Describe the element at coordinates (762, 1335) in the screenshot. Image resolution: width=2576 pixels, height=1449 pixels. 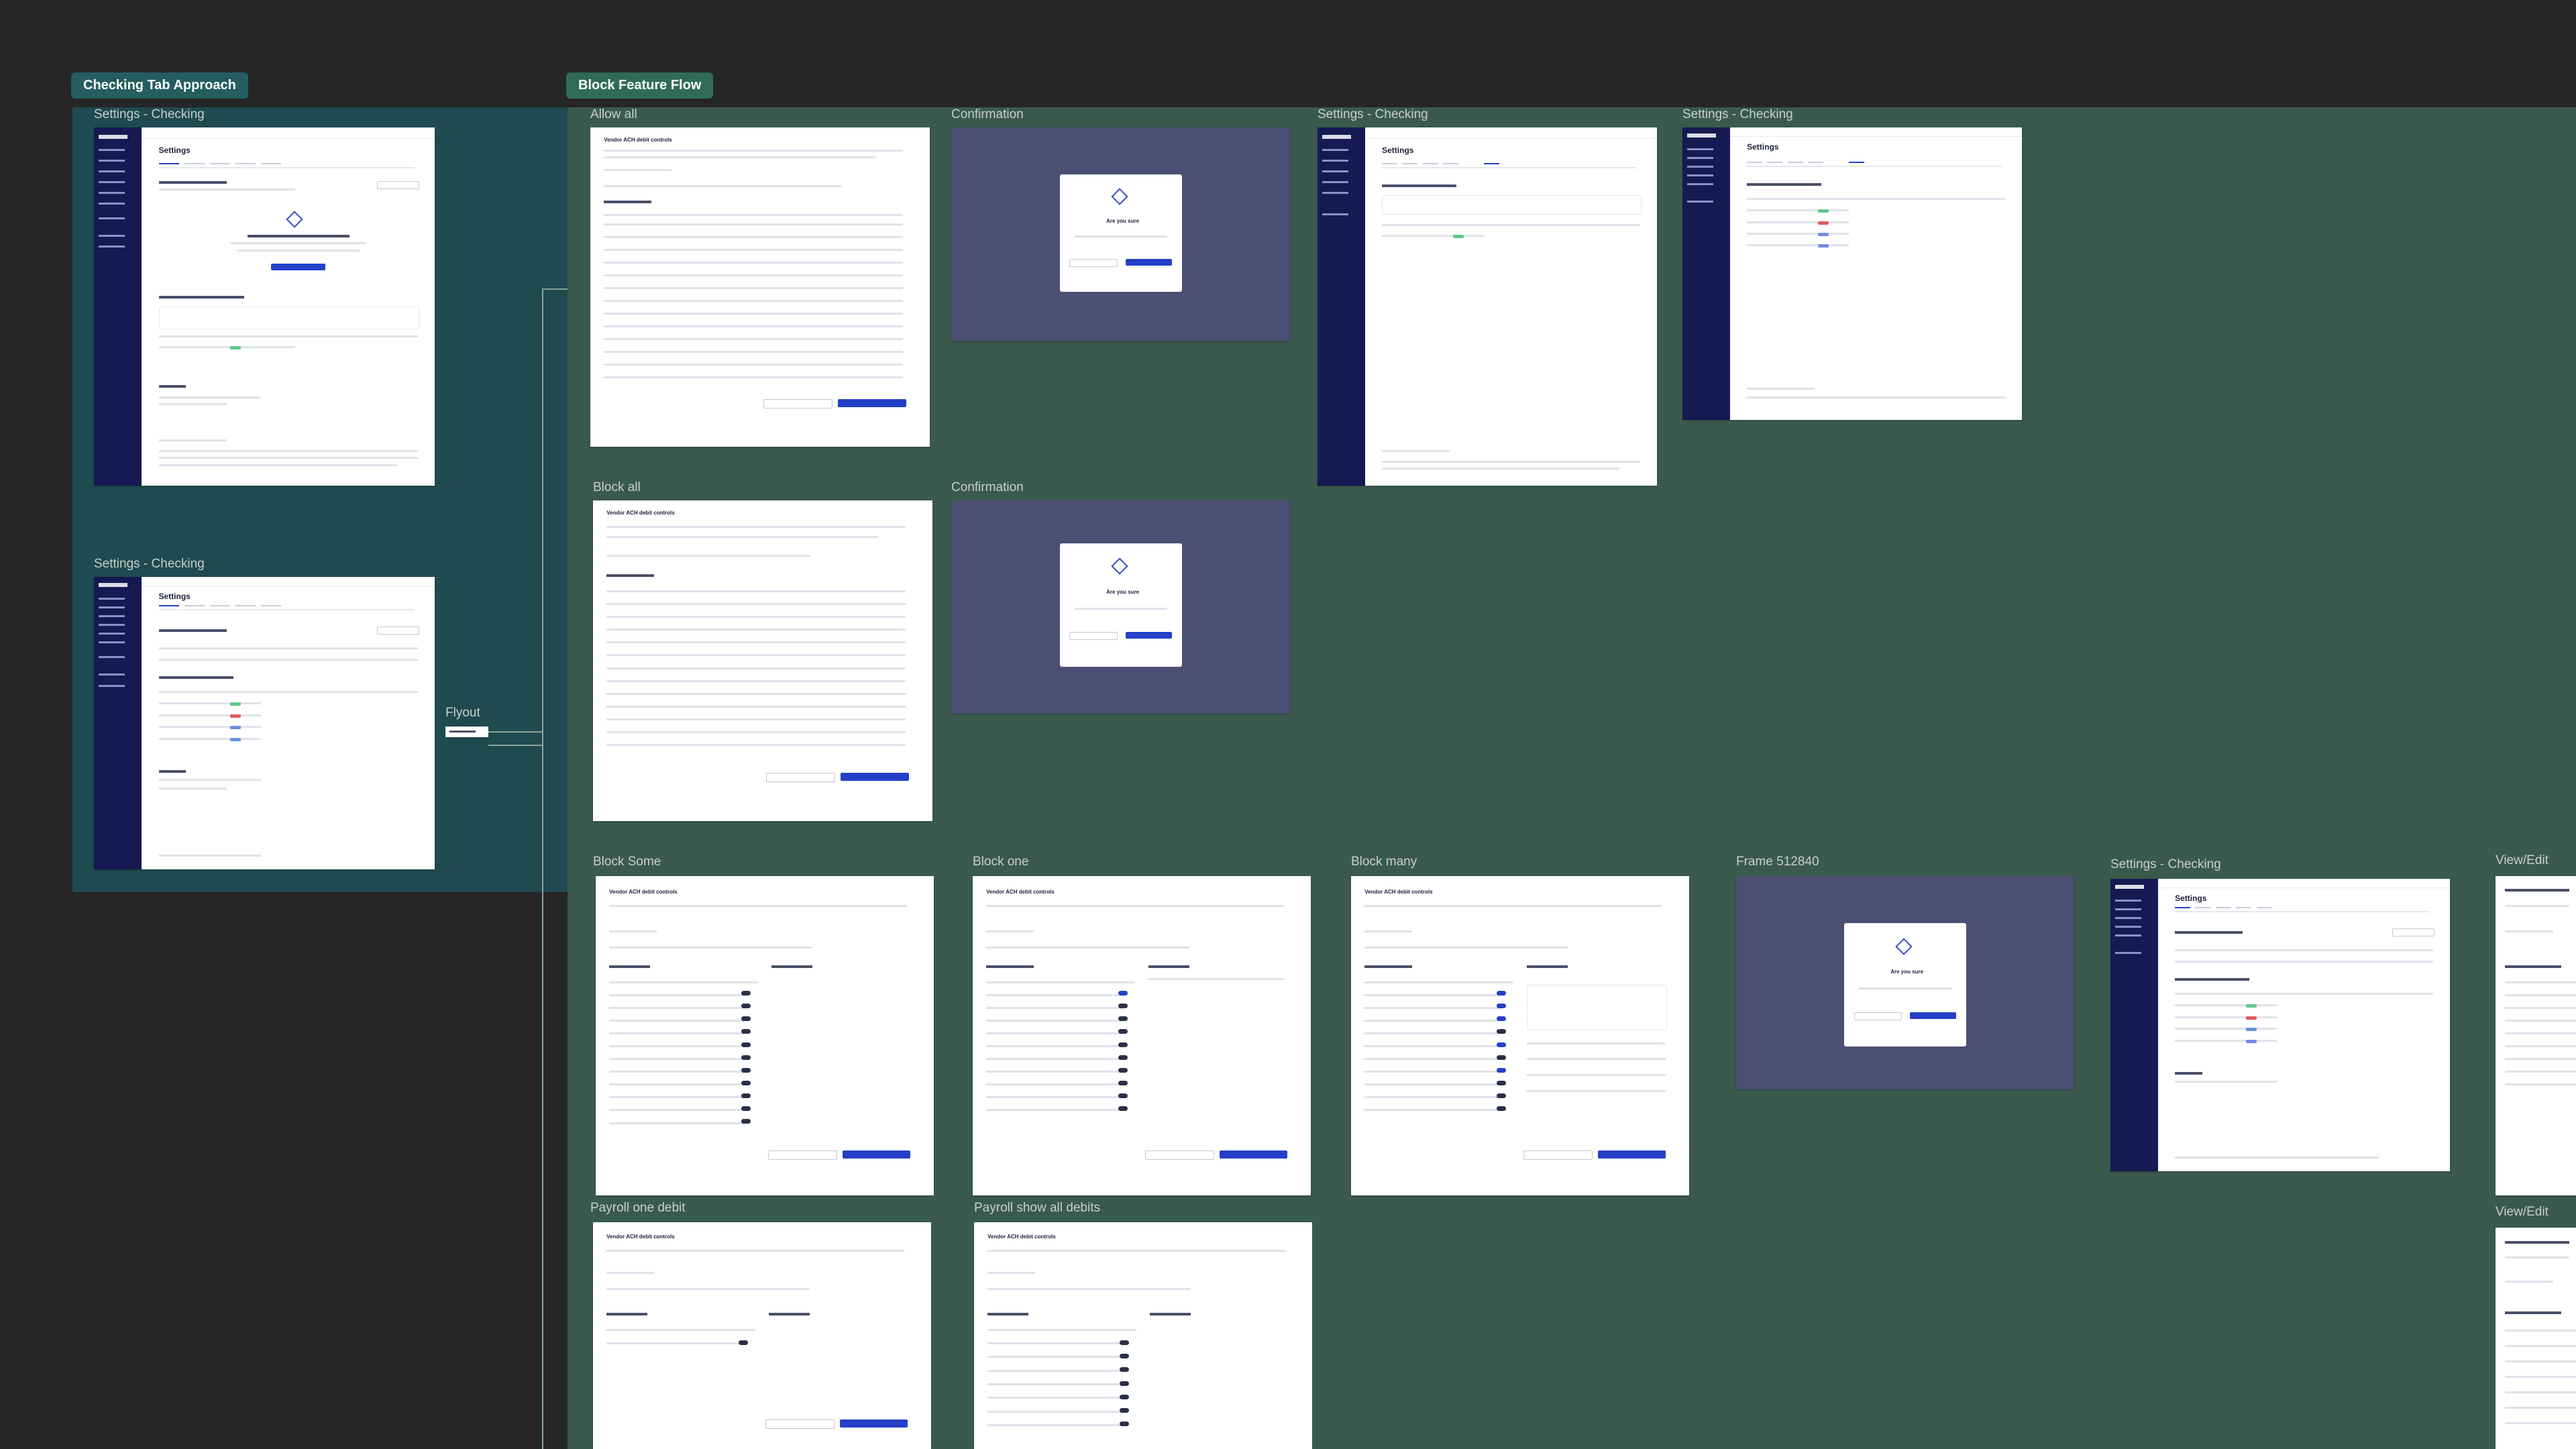
I see `payroll-one-debit-frame: Vendor ACH debit controls` at that location.